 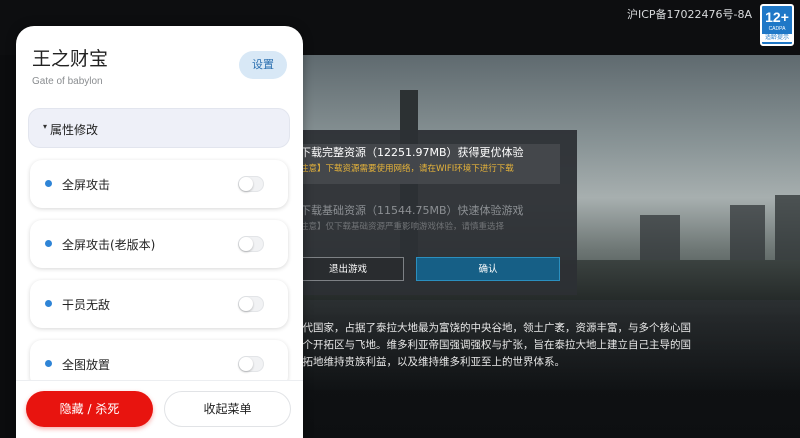 What do you see at coordinates (777, 17) in the screenshot?
I see `age-rating-number: 12+` at bounding box center [777, 17].